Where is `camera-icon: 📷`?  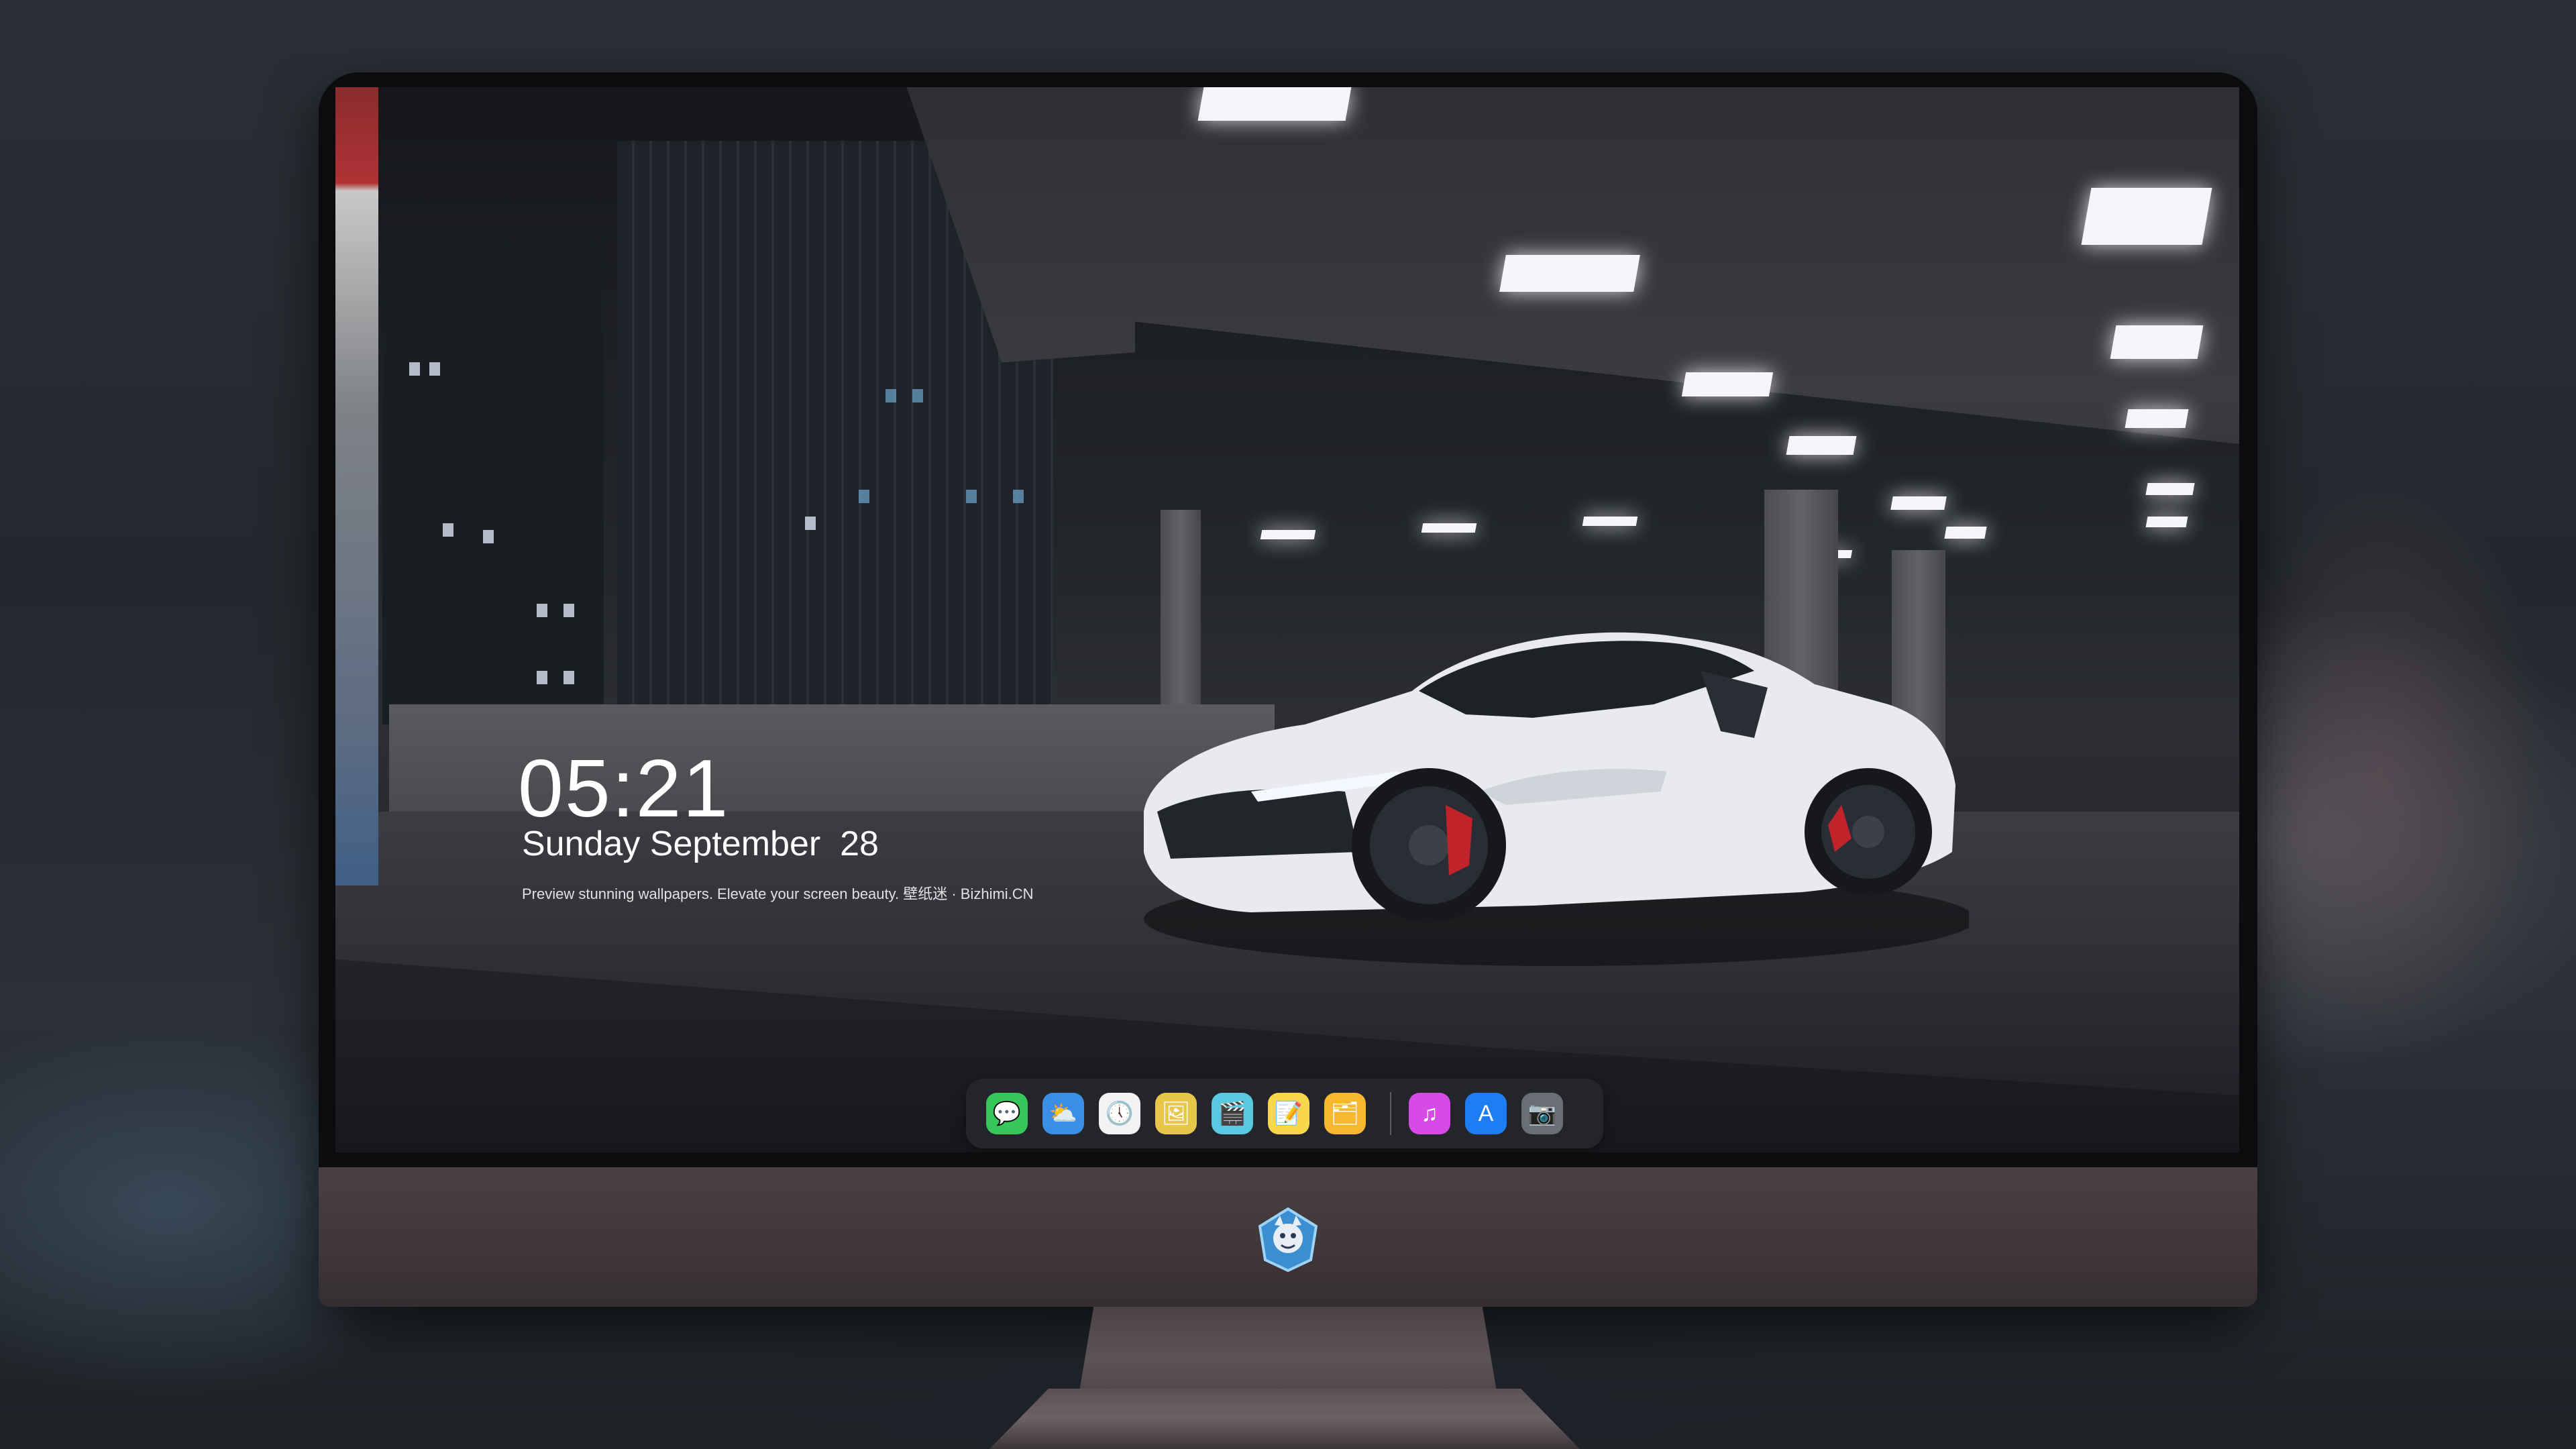 camera-icon: 📷 is located at coordinates (1542, 1113).